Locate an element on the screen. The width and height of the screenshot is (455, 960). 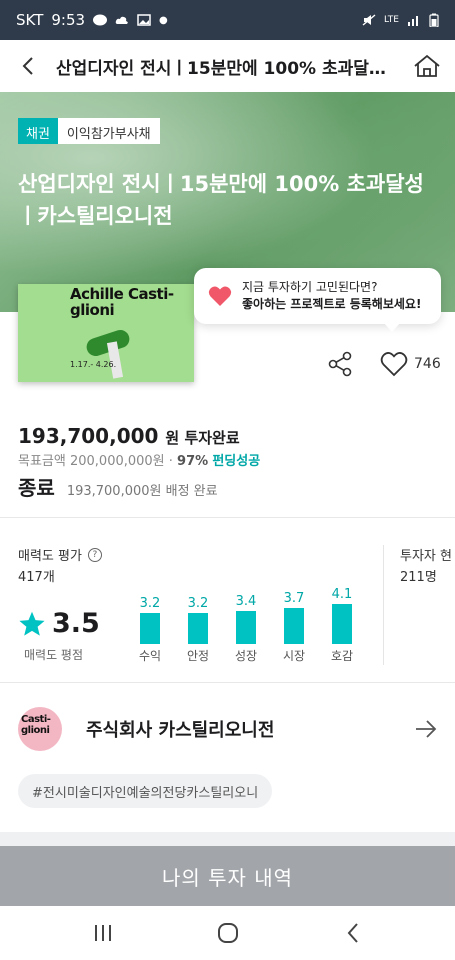
rating-score: 3.5 is located at coordinates (59, 623).